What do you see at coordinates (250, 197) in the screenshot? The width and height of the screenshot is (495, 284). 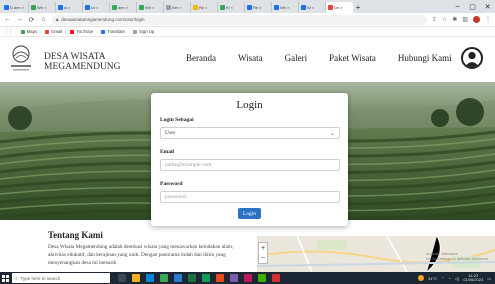 I see `password-field: password` at bounding box center [250, 197].